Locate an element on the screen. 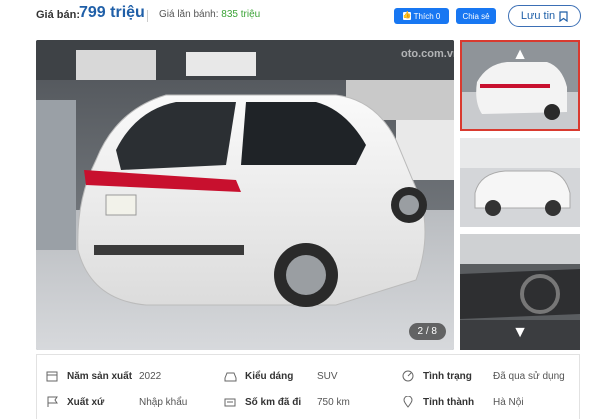  price-label: Giá bán: is located at coordinates (58, 15).